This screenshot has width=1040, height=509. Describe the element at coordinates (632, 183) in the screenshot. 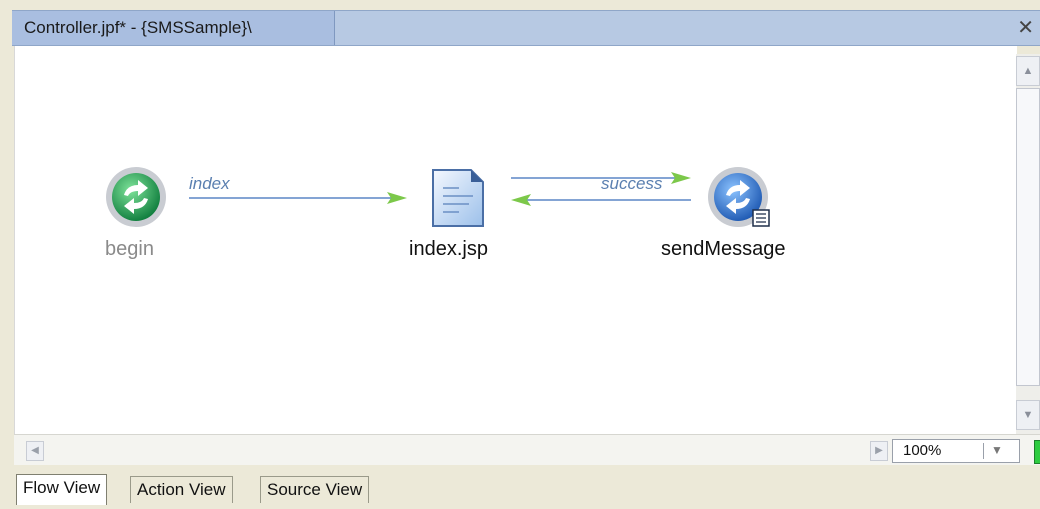

I see `edge-success-label: success` at that location.